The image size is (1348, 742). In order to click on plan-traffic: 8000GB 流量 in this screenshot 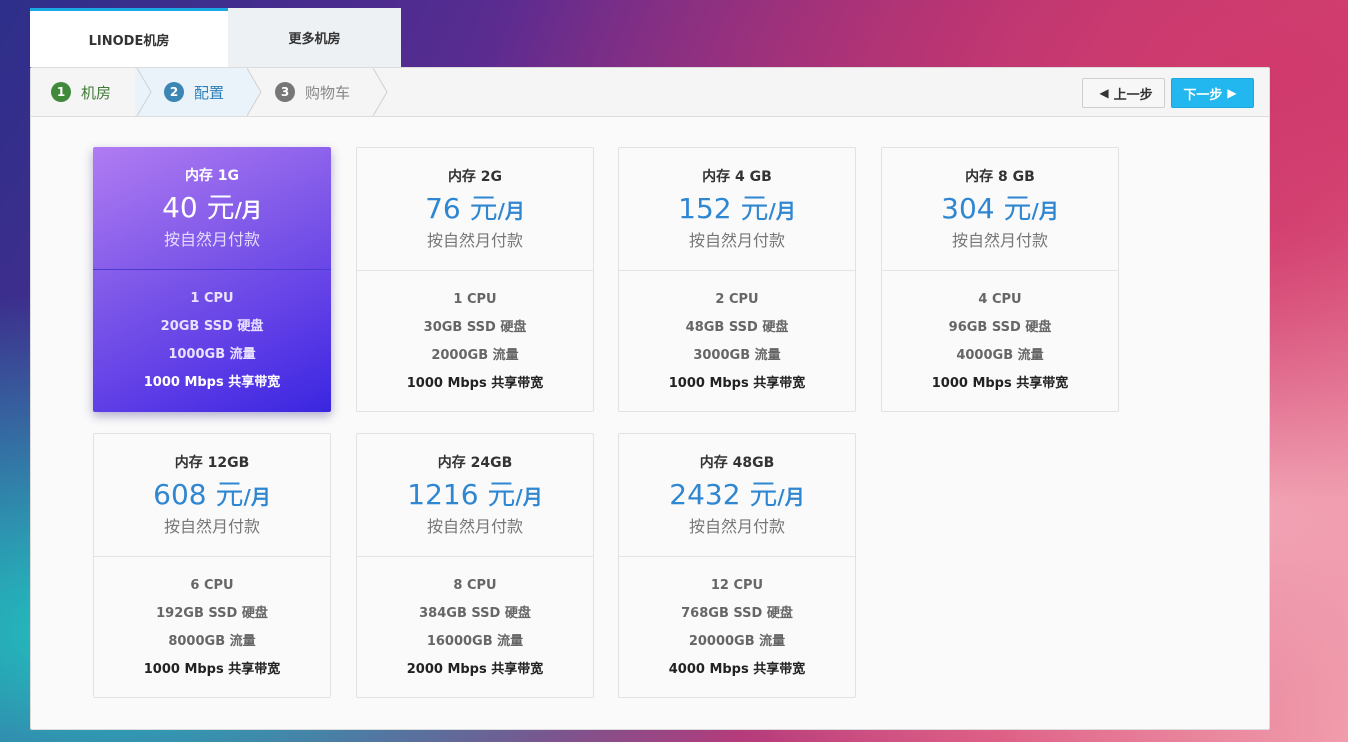, I will do `click(212, 641)`.